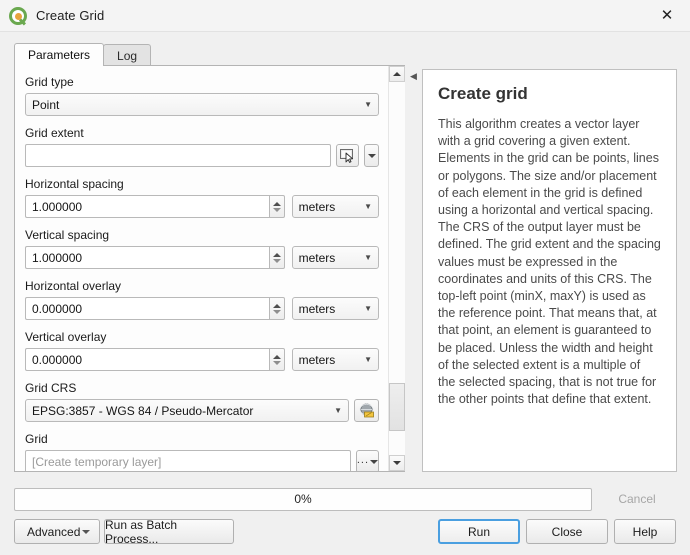 The height and width of the screenshot is (555, 690). I want to click on tabbar: Parameters Log, so click(83, 54).